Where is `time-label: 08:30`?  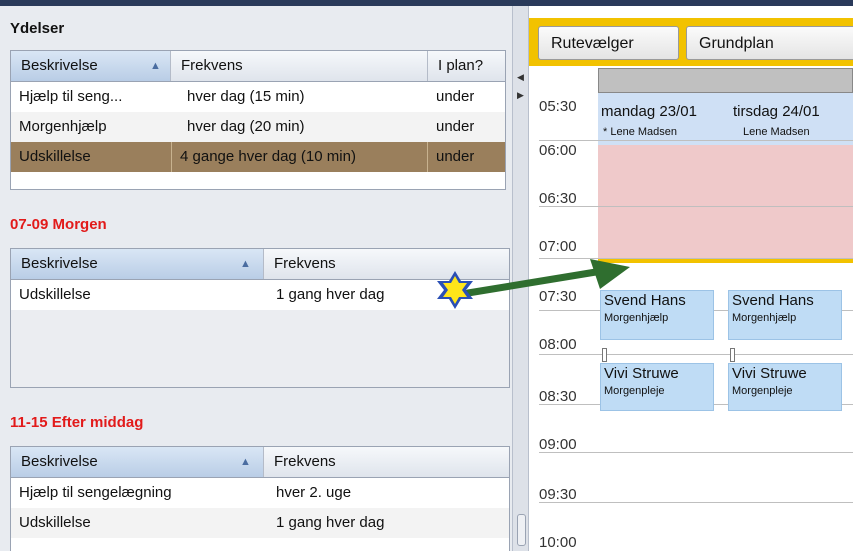
time-label: 08:30 is located at coordinates (558, 396).